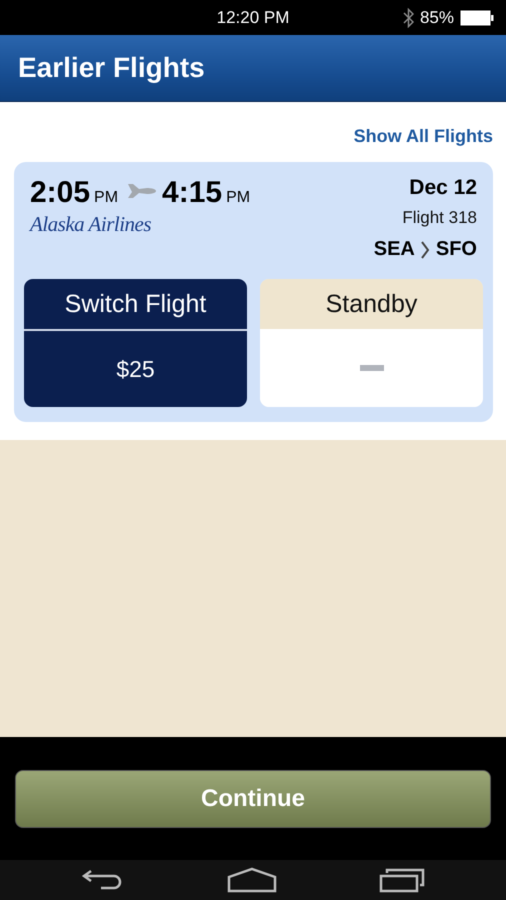  What do you see at coordinates (408, 18) in the screenshot?
I see `bluetooth-icon` at bounding box center [408, 18].